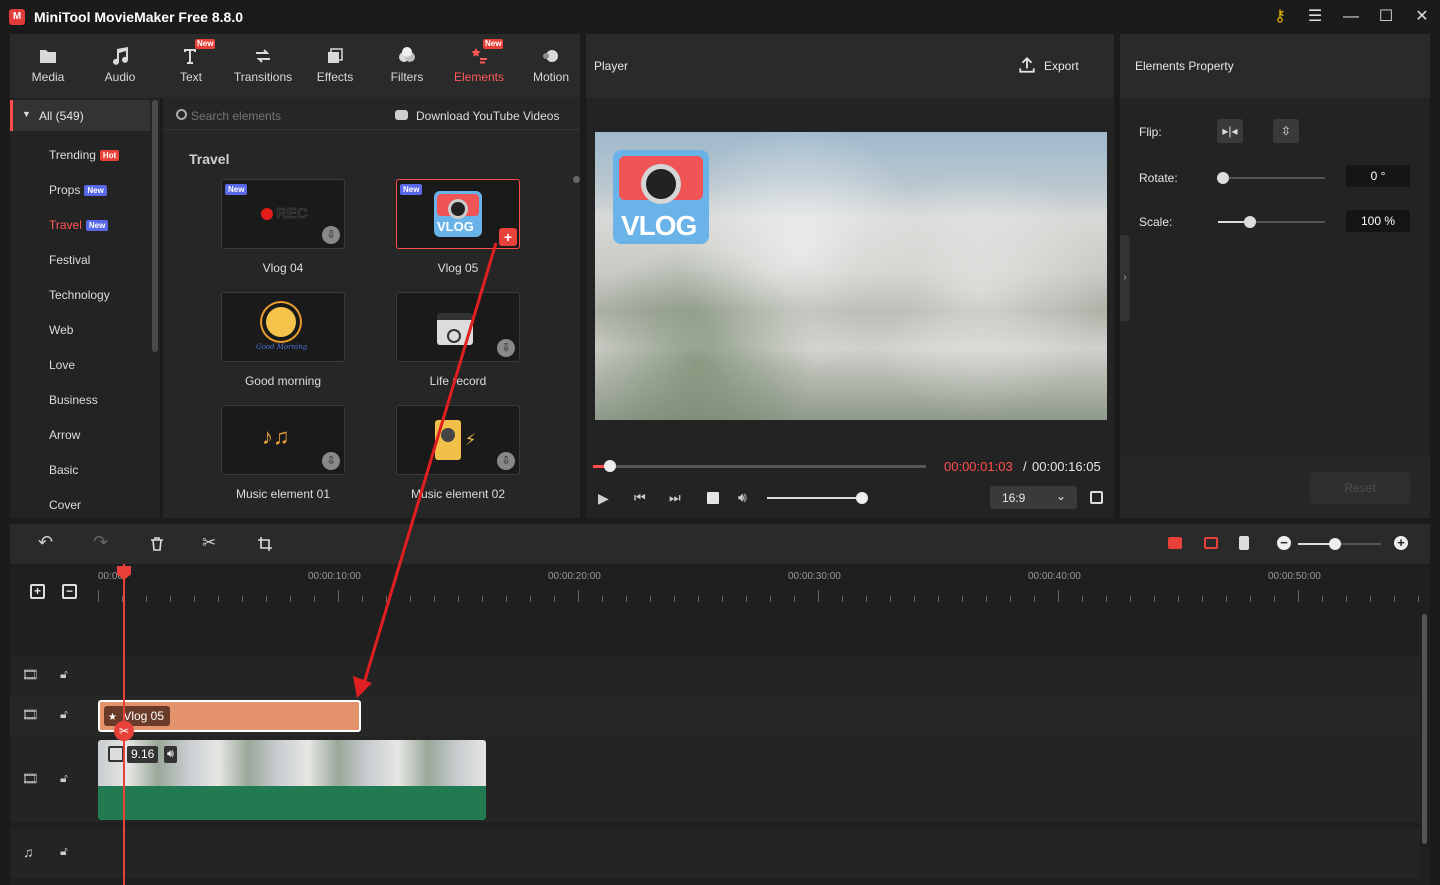 The width and height of the screenshot is (1440, 885). I want to click on tab-audio: Audio, so click(120, 66).